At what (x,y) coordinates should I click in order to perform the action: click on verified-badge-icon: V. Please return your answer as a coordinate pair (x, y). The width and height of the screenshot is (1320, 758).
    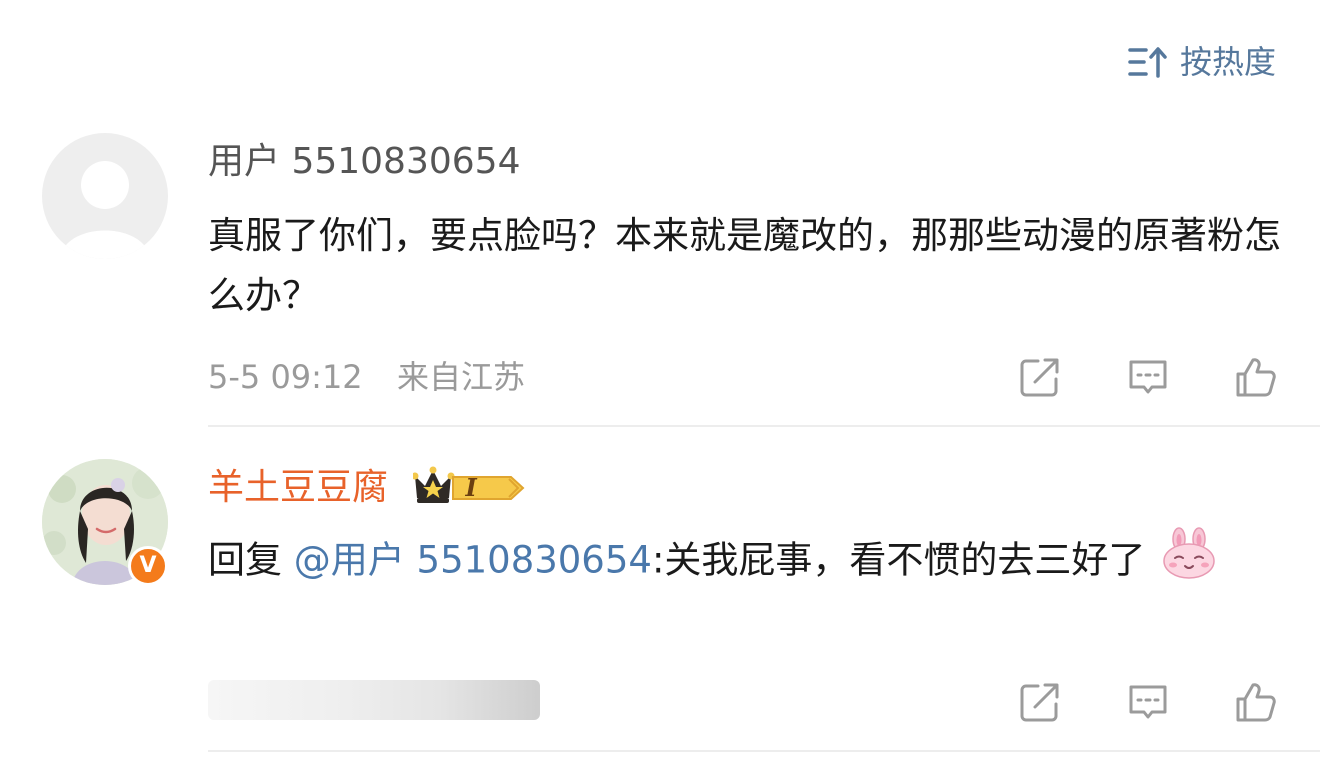
    Looking at the image, I should click on (148, 566).